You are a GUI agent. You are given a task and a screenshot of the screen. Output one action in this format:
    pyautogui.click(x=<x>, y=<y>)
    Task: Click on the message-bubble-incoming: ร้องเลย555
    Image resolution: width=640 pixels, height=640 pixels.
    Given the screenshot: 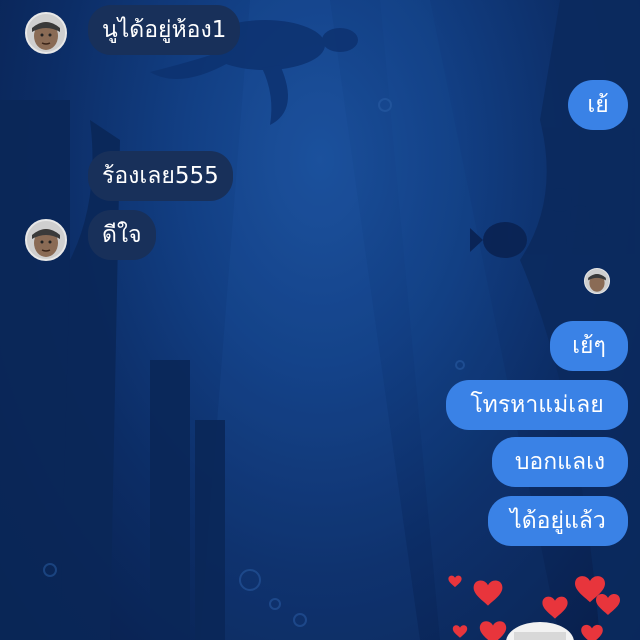 What is the action you would take?
    pyautogui.click(x=160, y=176)
    